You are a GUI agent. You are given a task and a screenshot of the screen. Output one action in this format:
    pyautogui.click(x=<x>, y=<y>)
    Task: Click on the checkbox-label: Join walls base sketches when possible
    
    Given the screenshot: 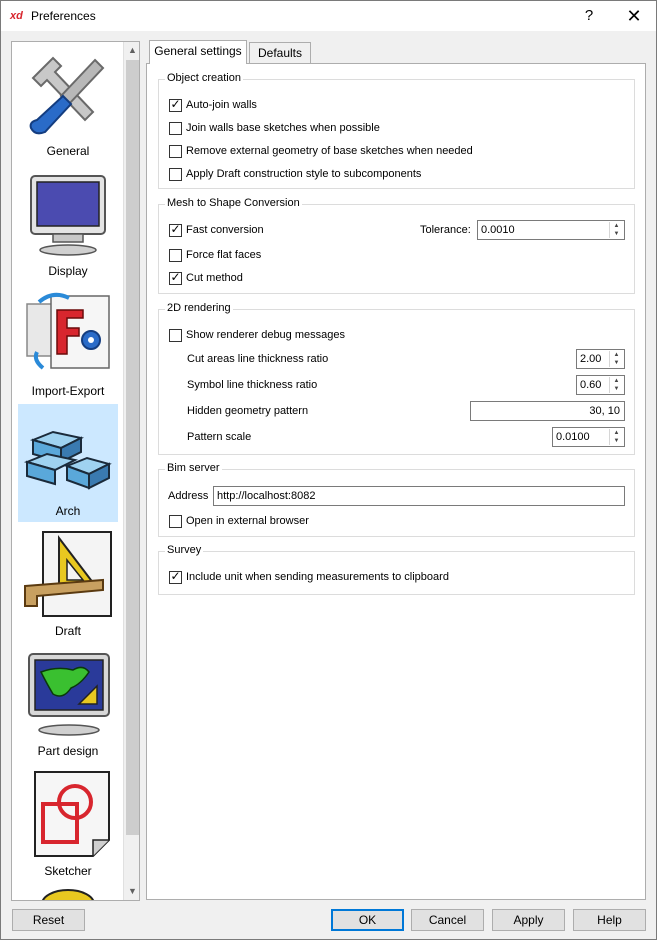 What is the action you would take?
    pyautogui.click(x=283, y=128)
    